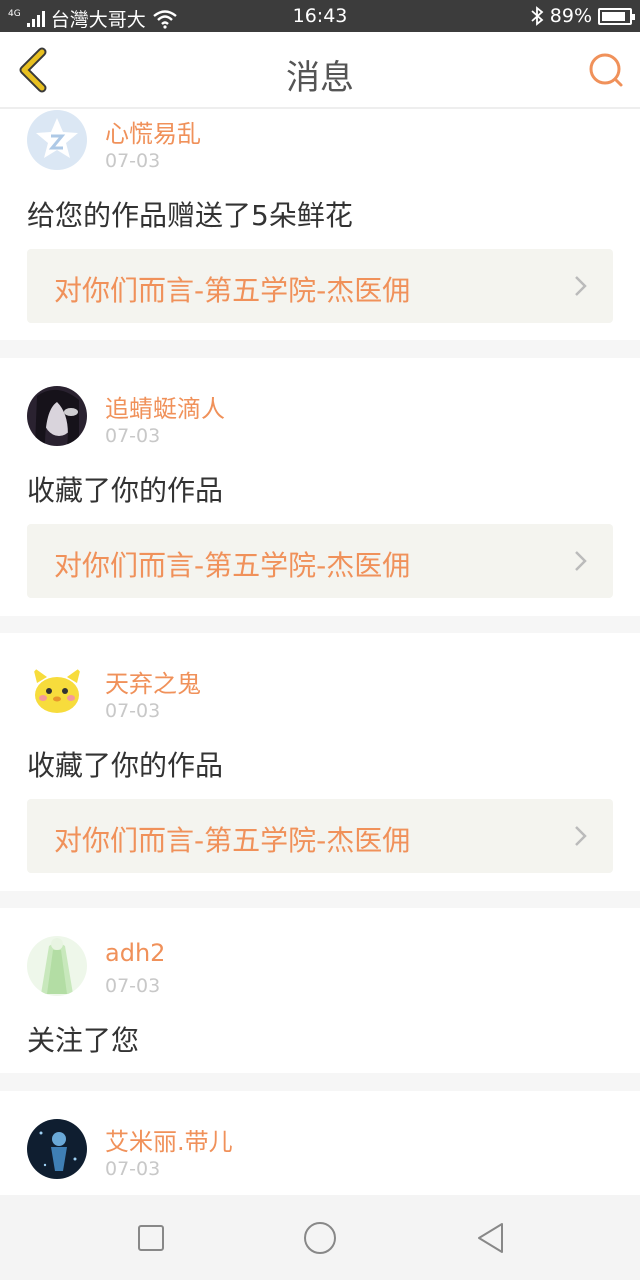  I want to click on search-icon, so click(606, 70).